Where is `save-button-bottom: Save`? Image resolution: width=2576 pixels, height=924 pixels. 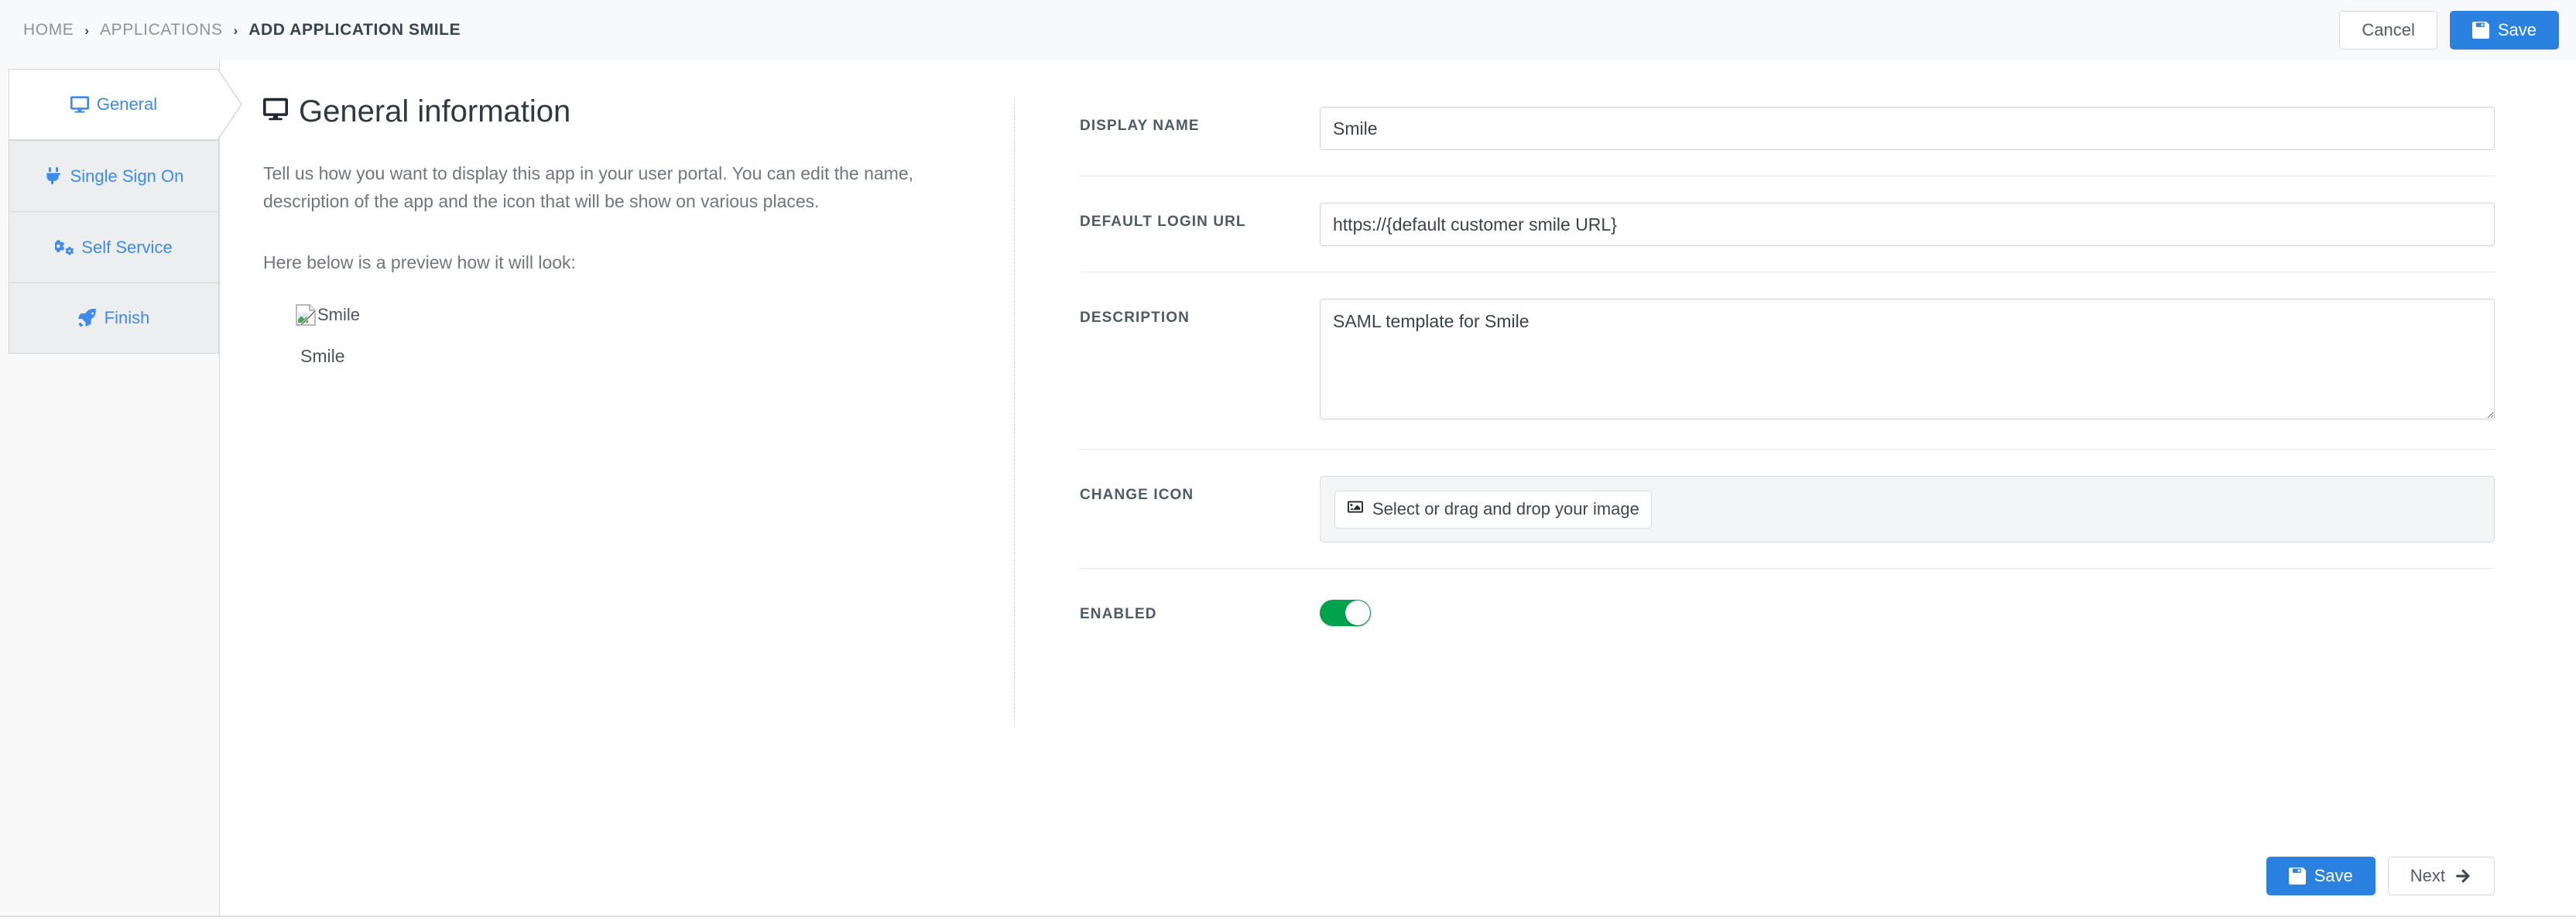 save-button-bottom: Save is located at coordinates (2321, 876).